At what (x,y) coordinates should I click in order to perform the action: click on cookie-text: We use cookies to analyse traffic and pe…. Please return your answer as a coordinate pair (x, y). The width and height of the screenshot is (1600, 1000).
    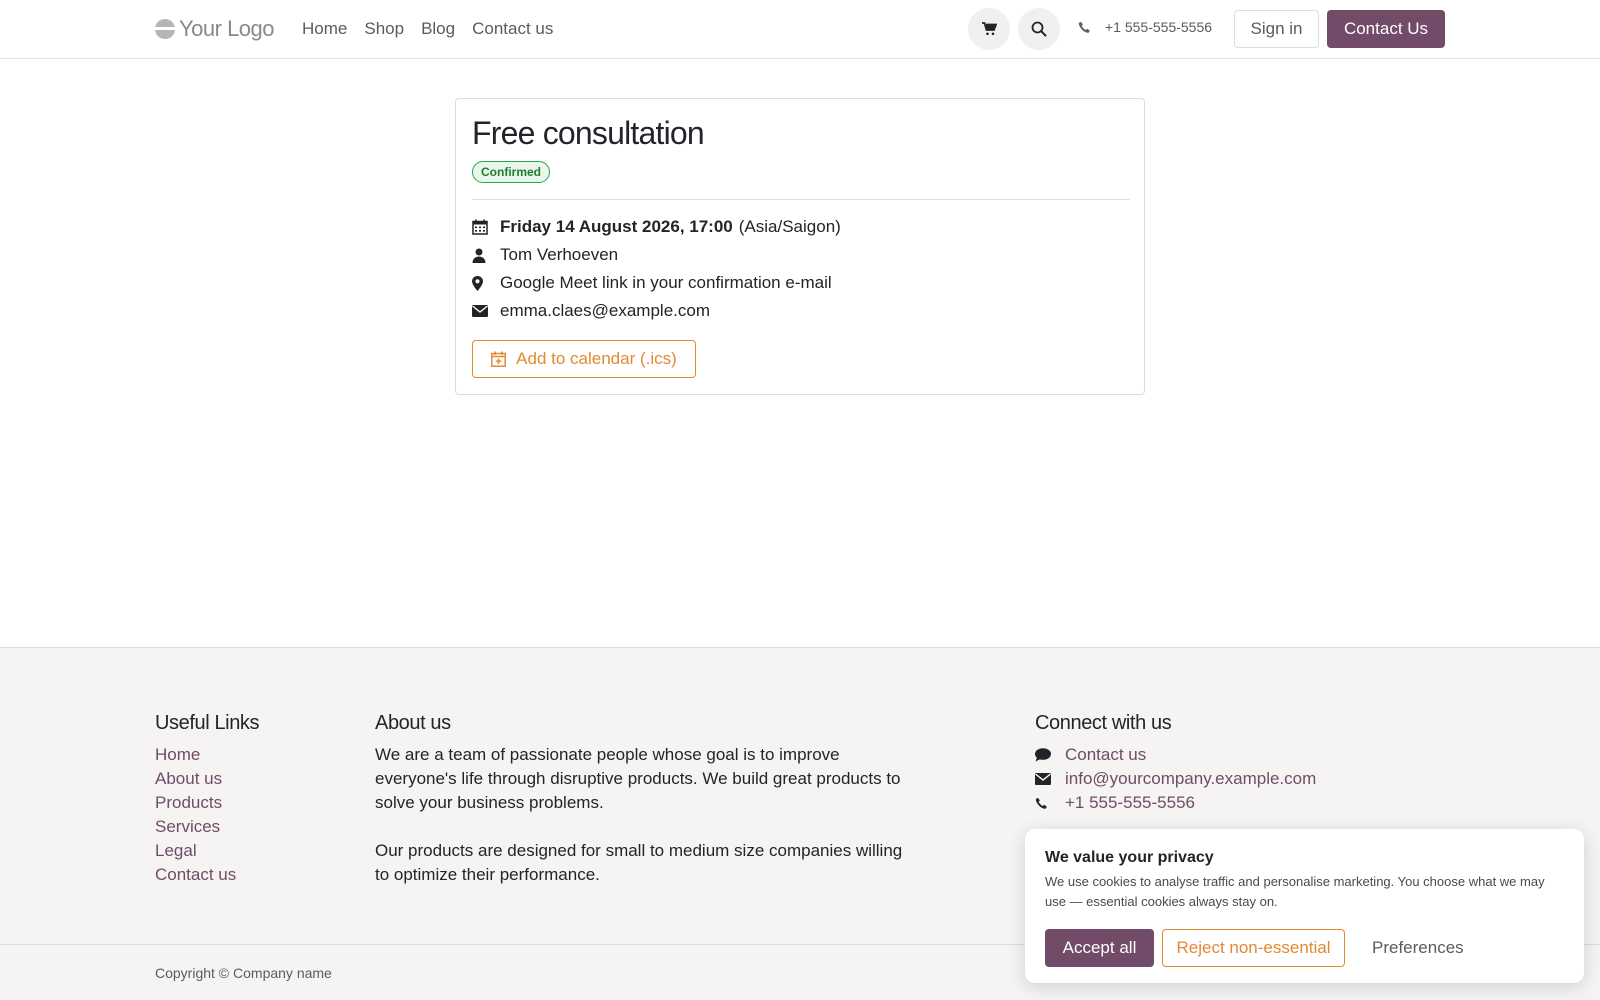
    Looking at the image, I should click on (1295, 891).